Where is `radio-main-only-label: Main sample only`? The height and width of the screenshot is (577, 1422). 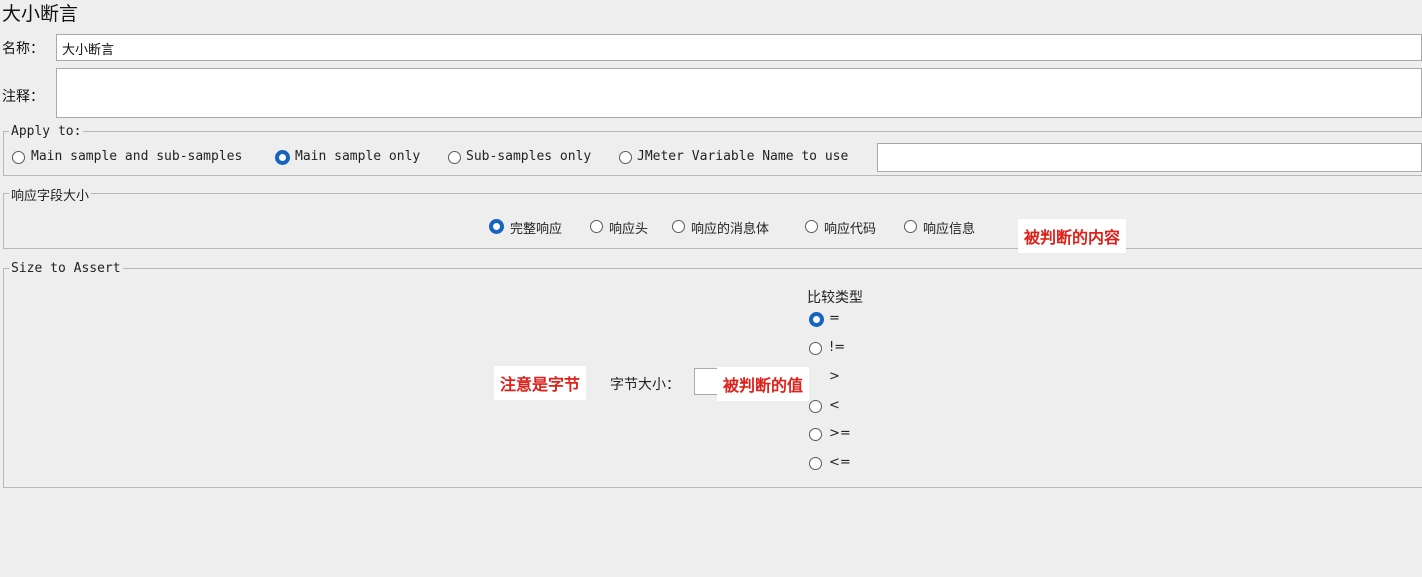 radio-main-only-label: Main sample only is located at coordinates (358, 156).